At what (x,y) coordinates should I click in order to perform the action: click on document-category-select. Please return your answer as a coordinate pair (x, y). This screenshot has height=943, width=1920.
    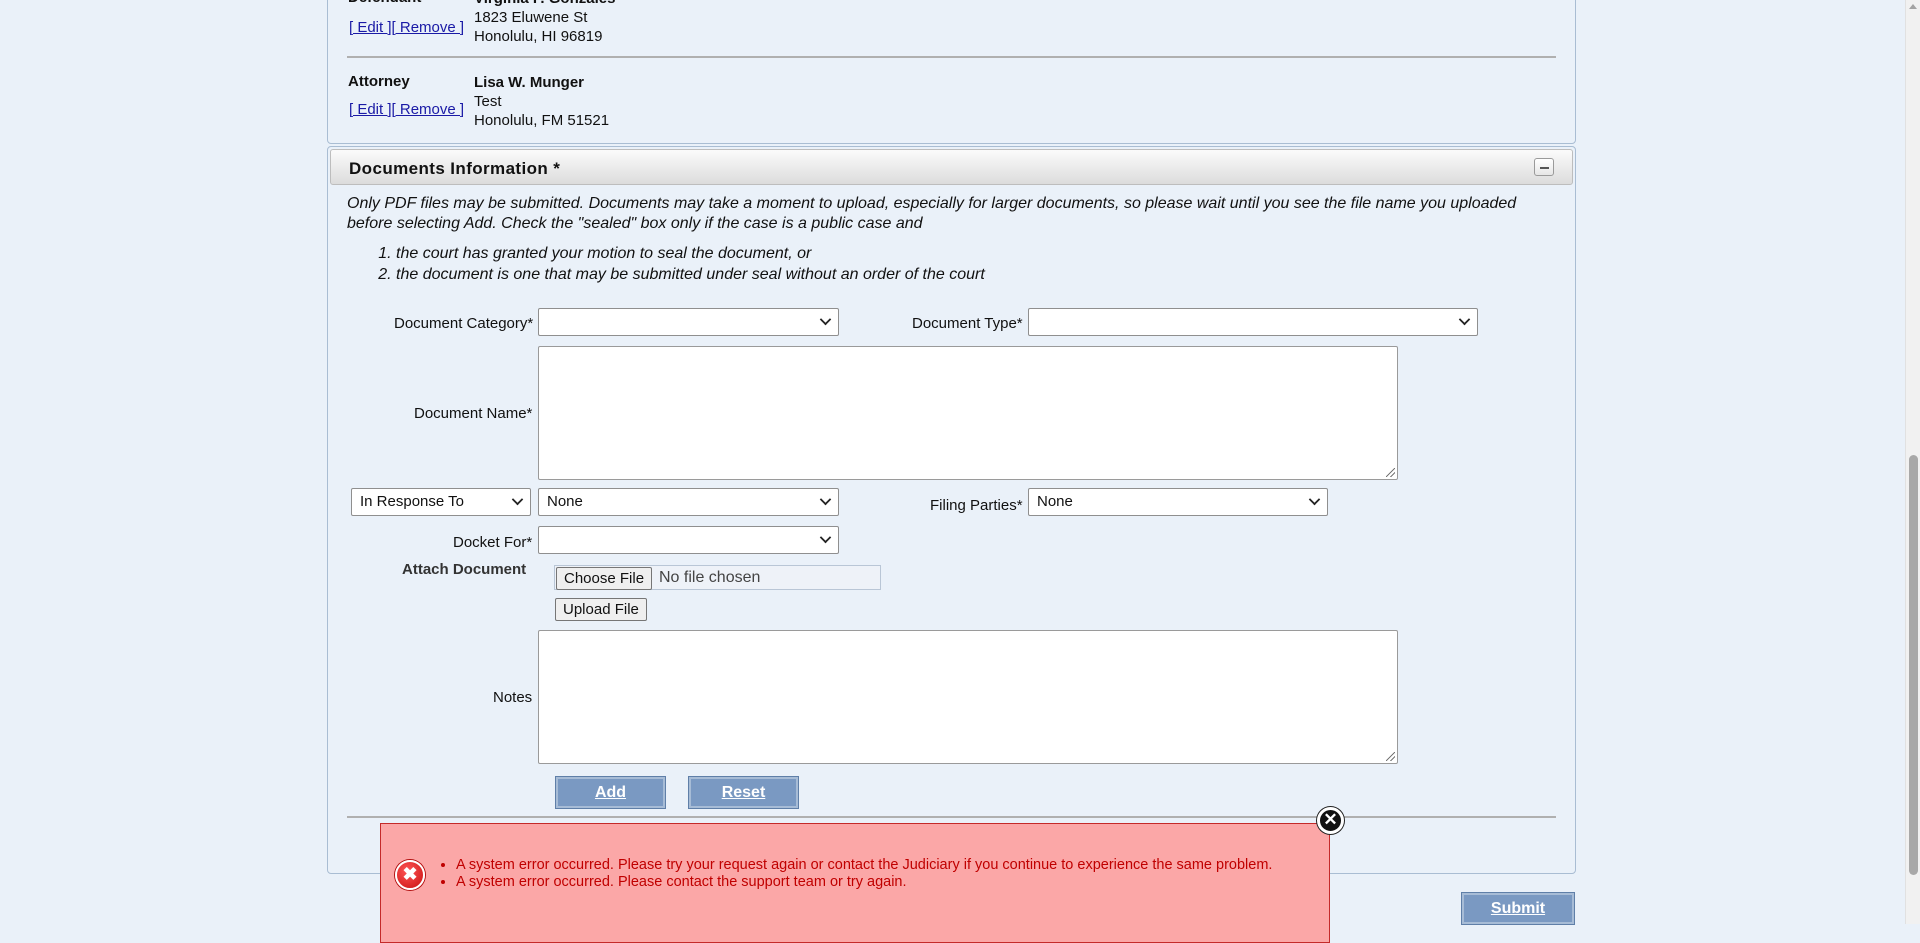
    Looking at the image, I should click on (688, 322).